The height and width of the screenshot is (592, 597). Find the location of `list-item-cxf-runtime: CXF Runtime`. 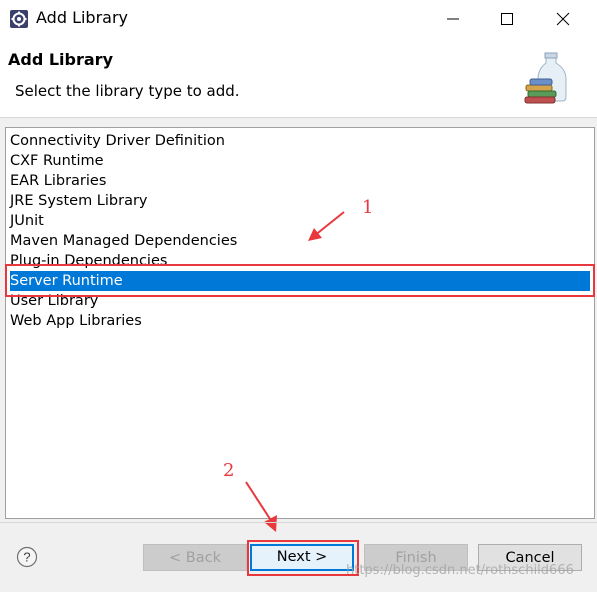

list-item-cxf-runtime: CXF Runtime is located at coordinates (57, 161).